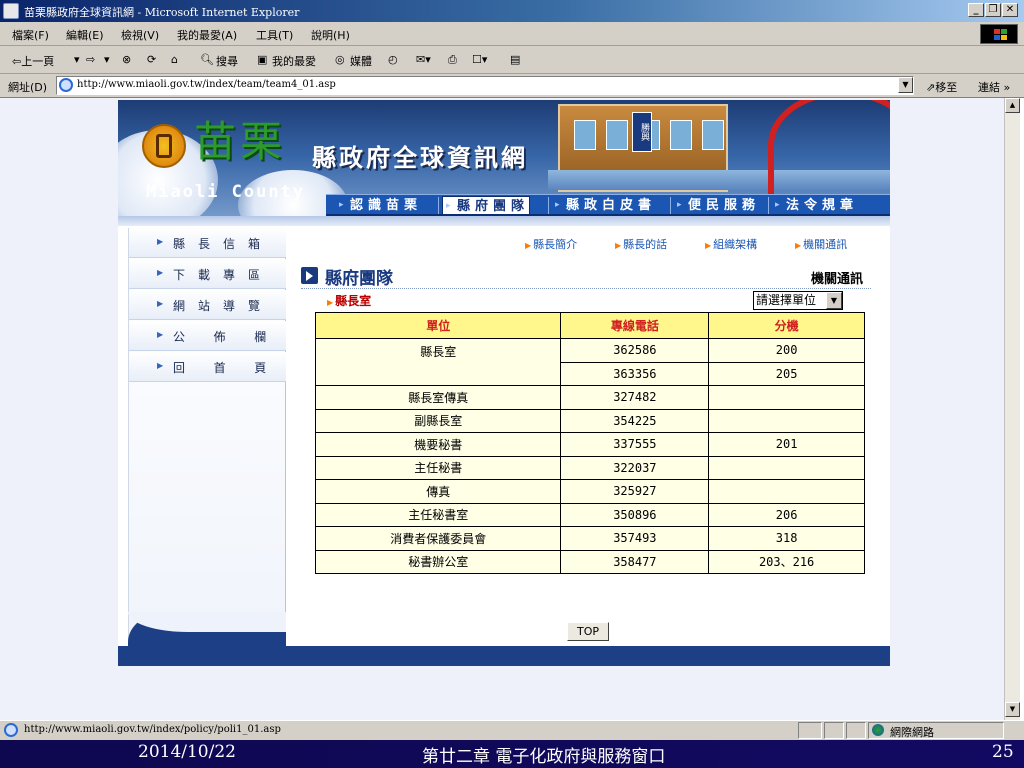  I want to click on back-dropdown-icon: ▾, so click(77, 59).